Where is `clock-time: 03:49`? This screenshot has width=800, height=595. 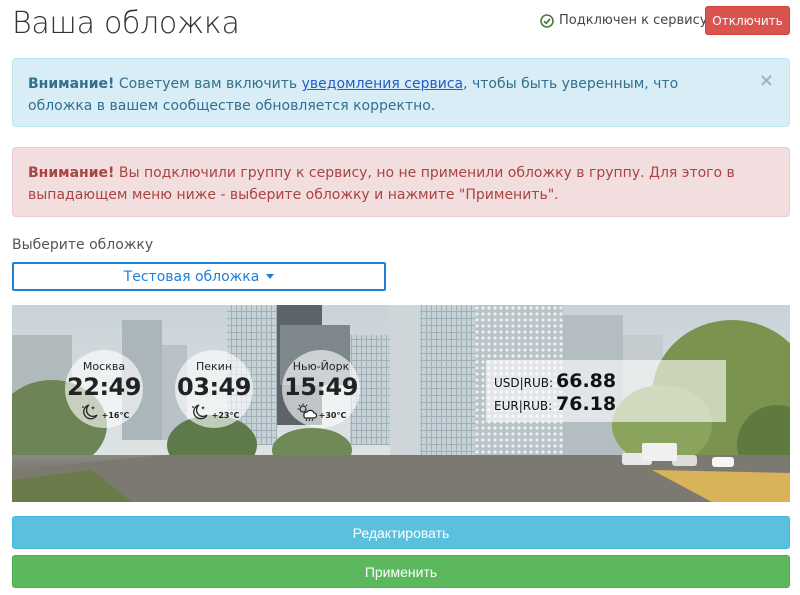
clock-time: 03:49 is located at coordinates (214, 387).